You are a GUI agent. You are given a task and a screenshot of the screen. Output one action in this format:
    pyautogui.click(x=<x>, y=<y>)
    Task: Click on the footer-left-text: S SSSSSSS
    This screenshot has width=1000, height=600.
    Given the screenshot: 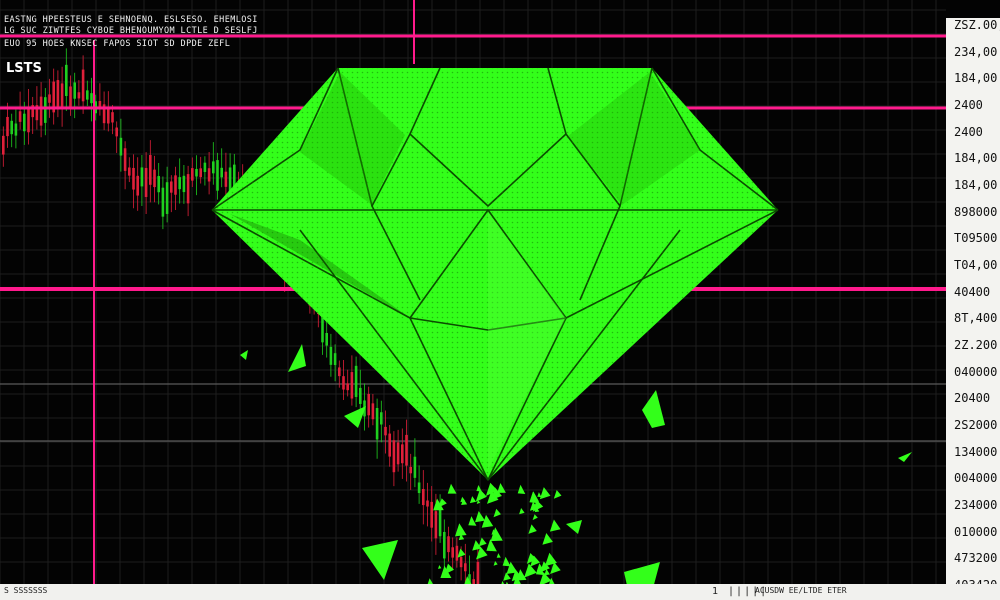 What is the action you would take?
    pyautogui.click(x=26, y=590)
    